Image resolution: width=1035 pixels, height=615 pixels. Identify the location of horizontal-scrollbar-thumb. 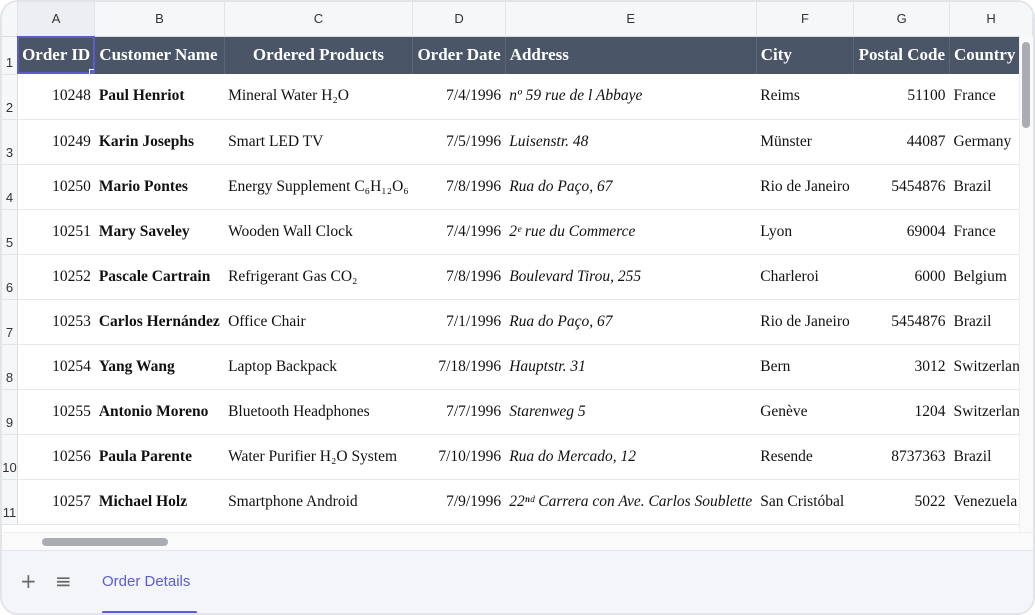
(105, 542).